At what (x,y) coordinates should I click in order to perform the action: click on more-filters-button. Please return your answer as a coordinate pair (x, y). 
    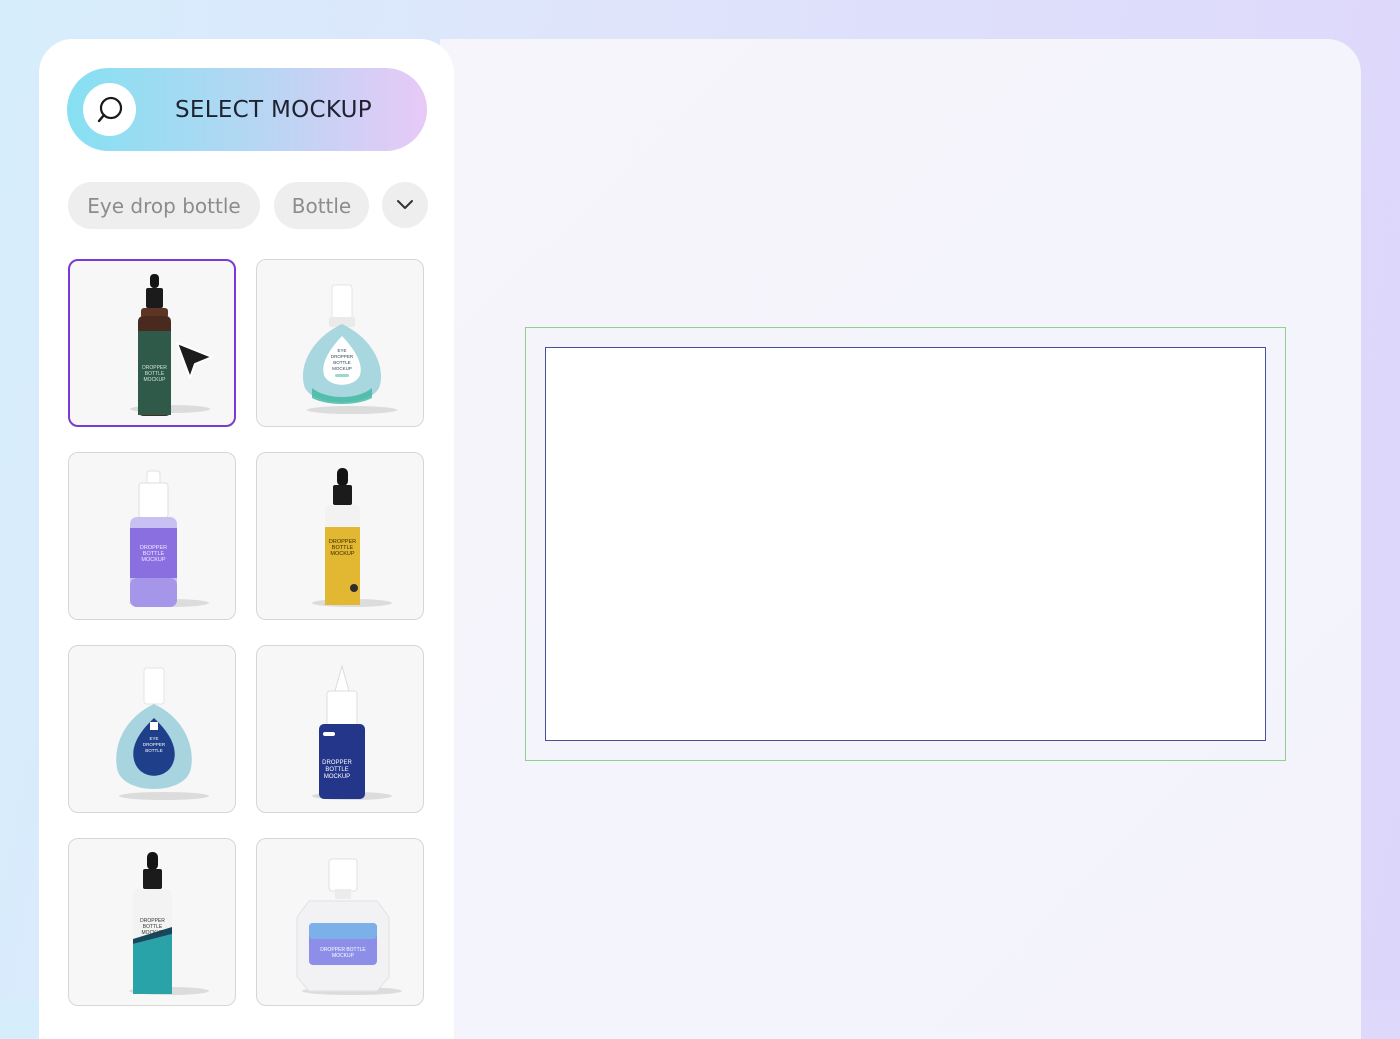
    Looking at the image, I should click on (405, 205).